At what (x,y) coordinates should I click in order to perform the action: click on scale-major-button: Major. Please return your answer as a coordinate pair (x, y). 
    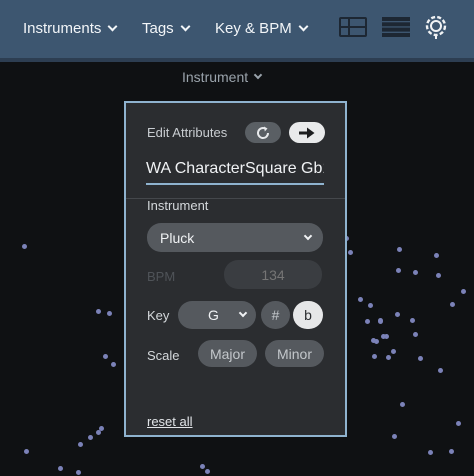
    Looking at the image, I should click on (227, 353).